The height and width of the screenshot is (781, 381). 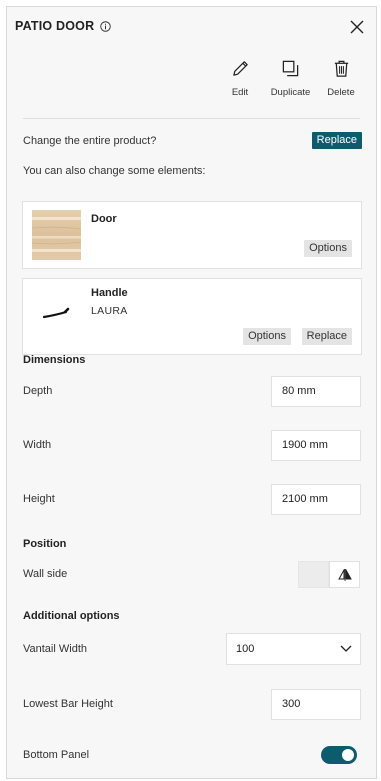 What do you see at coordinates (104, 219) in the screenshot?
I see `door-name: Door` at bounding box center [104, 219].